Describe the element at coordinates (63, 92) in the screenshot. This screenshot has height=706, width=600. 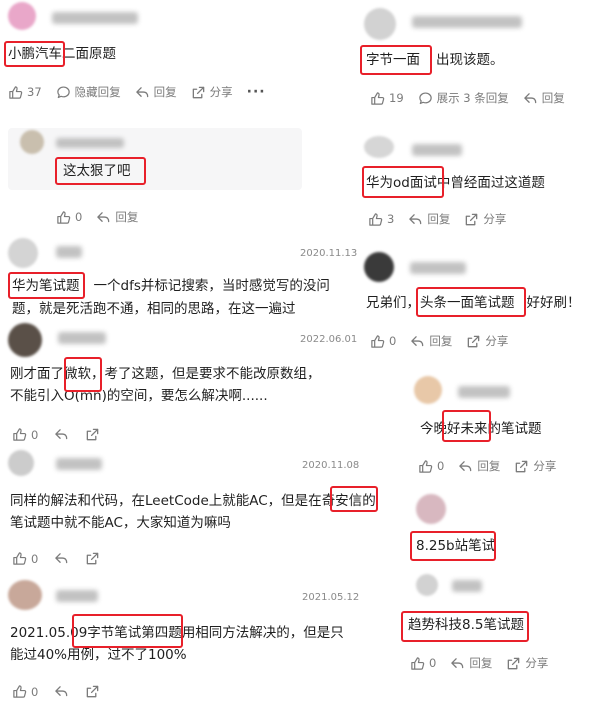
I see `comment-bubble-icon` at that location.